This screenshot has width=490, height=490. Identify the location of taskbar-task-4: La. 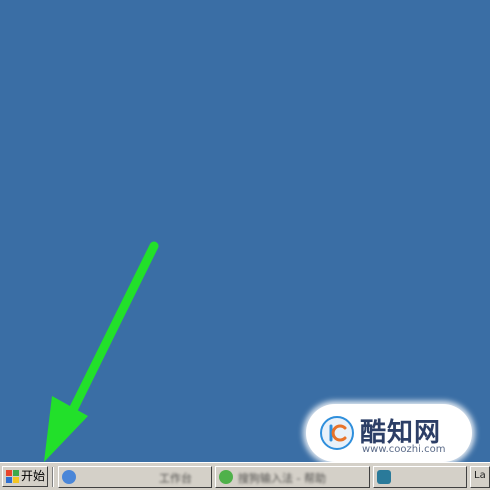
(480, 477).